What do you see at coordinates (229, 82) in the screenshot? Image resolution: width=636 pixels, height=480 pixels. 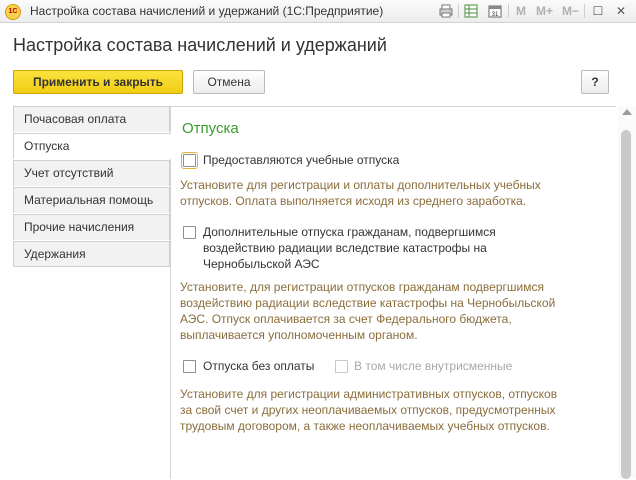 I see `cancel-button: Отмена` at bounding box center [229, 82].